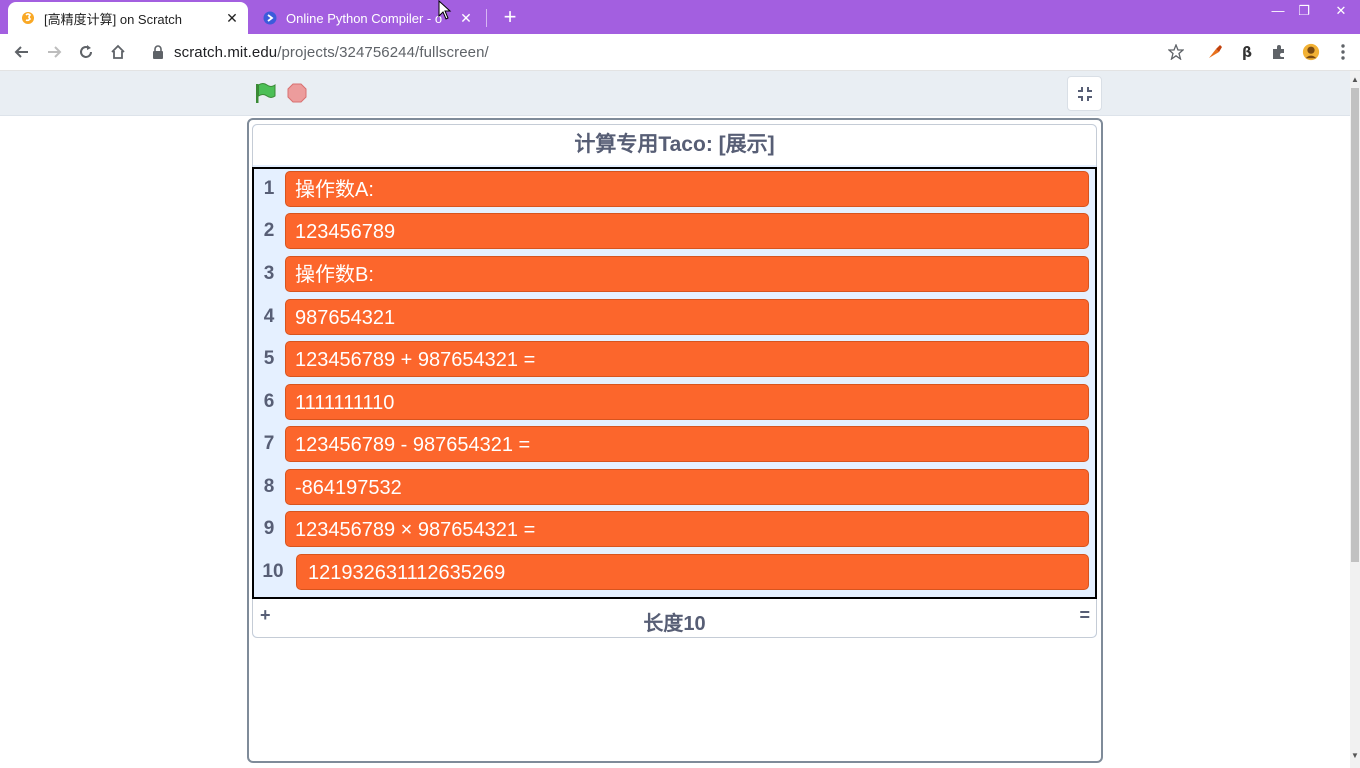 This screenshot has height=768, width=1360. What do you see at coordinates (269, 528) in the screenshot?
I see `list-item-index: 9` at bounding box center [269, 528].